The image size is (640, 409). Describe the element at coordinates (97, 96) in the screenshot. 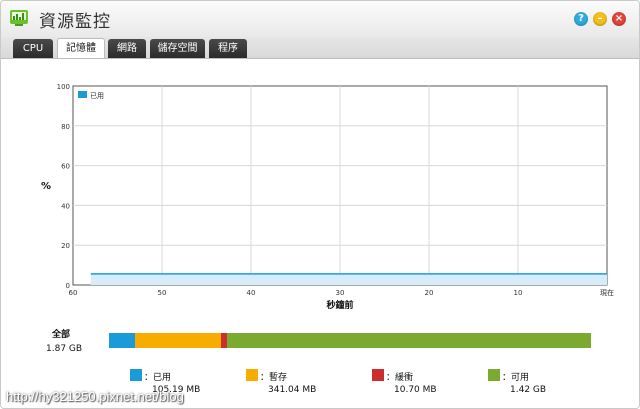

I see `legend-label-used: 已用` at that location.